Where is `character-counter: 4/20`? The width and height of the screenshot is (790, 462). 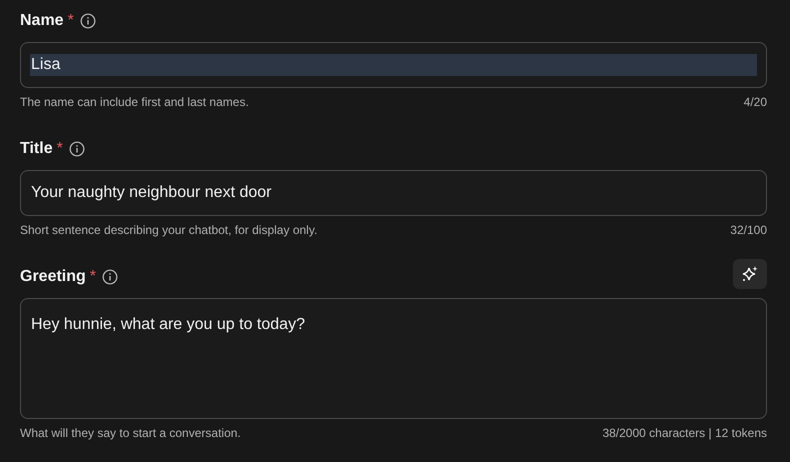 character-counter: 4/20 is located at coordinates (755, 102).